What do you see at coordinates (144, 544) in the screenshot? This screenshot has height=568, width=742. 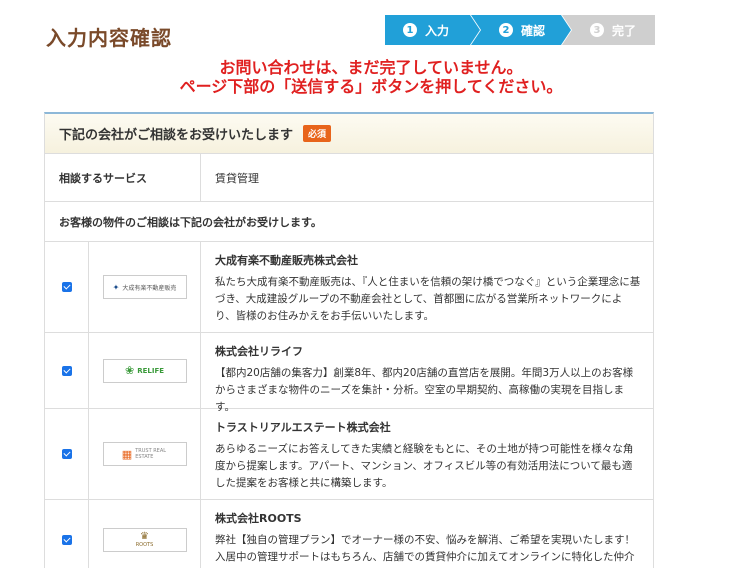 I see `logo-text: ROOTS` at bounding box center [144, 544].